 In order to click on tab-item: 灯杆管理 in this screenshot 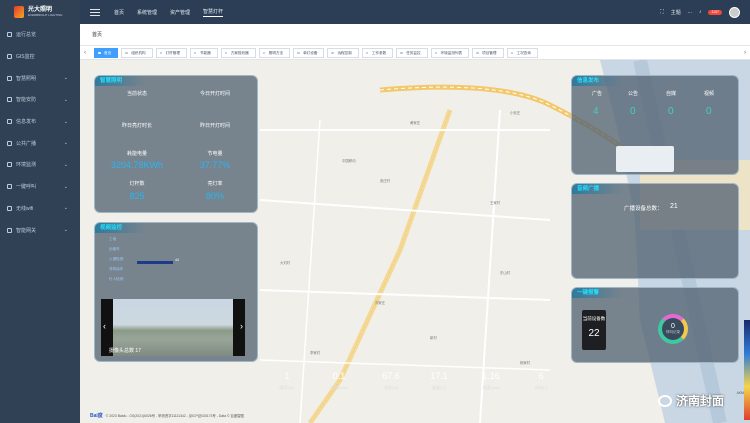, I will do `click(171, 52)`.